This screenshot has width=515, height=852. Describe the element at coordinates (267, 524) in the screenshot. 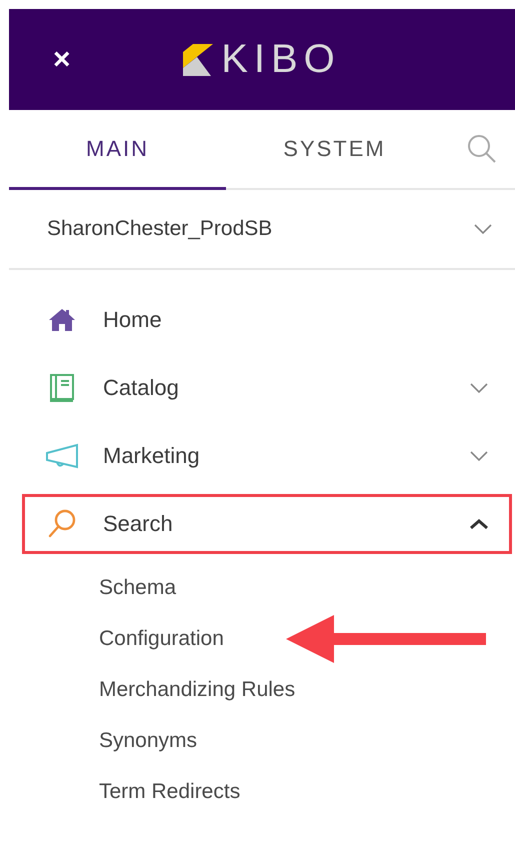

I see `nav-item: Search` at that location.